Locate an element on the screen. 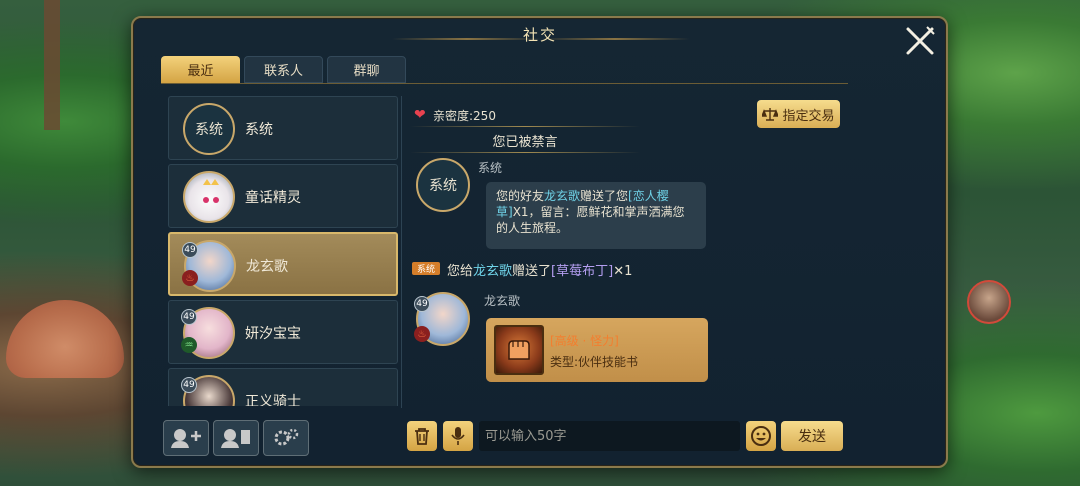 The image size is (1080, 486). contact-list: 系统 系统 童话精灵 49 ♨ 龙玄歌 49 ♒ 妍汐宝宝 49 正义骑士 is located at coordinates (283, 251).